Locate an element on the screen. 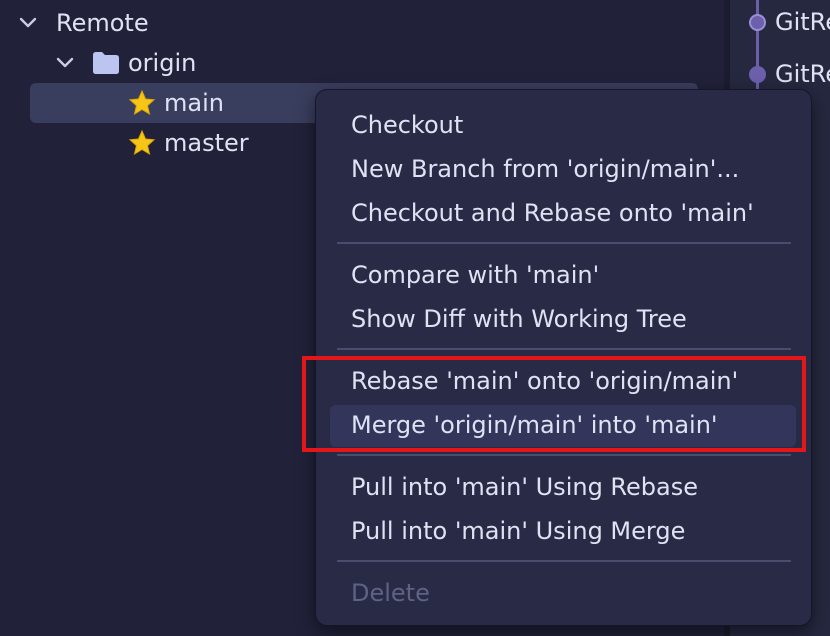 Image resolution: width=830 pixels, height=636 pixels. tree-branch-label: main is located at coordinates (194, 103).